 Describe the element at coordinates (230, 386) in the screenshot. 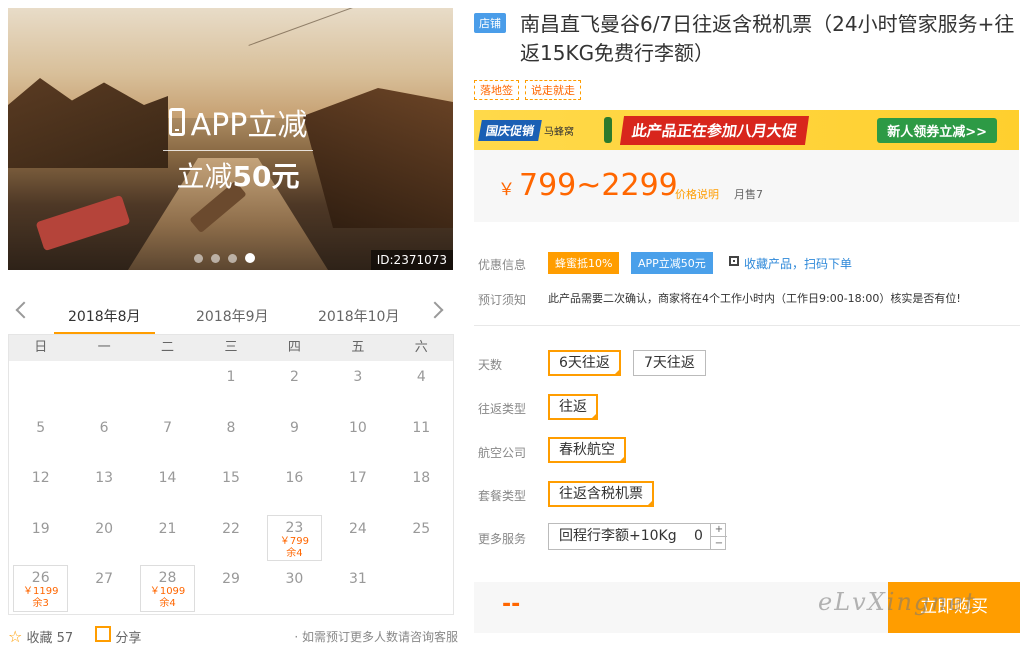

I see `calendar-day: 1` at that location.